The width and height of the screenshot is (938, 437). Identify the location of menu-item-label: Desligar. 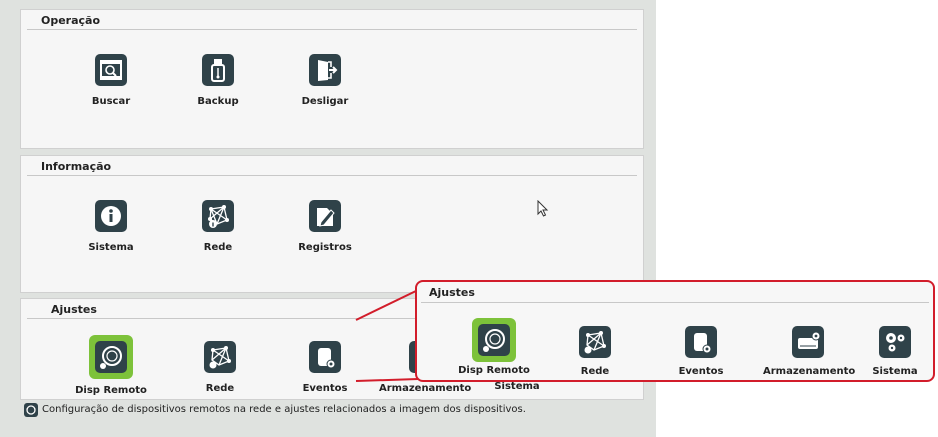
(325, 101).